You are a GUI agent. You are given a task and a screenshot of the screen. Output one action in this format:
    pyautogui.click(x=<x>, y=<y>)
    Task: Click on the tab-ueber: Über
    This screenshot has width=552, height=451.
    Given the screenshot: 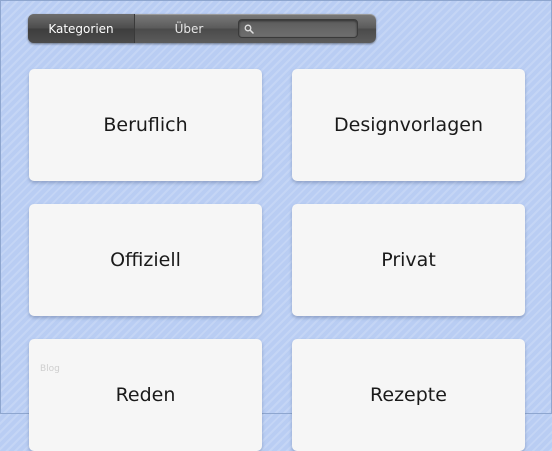 What is the action you would take?
    pyautogui.click(x=189, y=28)
    